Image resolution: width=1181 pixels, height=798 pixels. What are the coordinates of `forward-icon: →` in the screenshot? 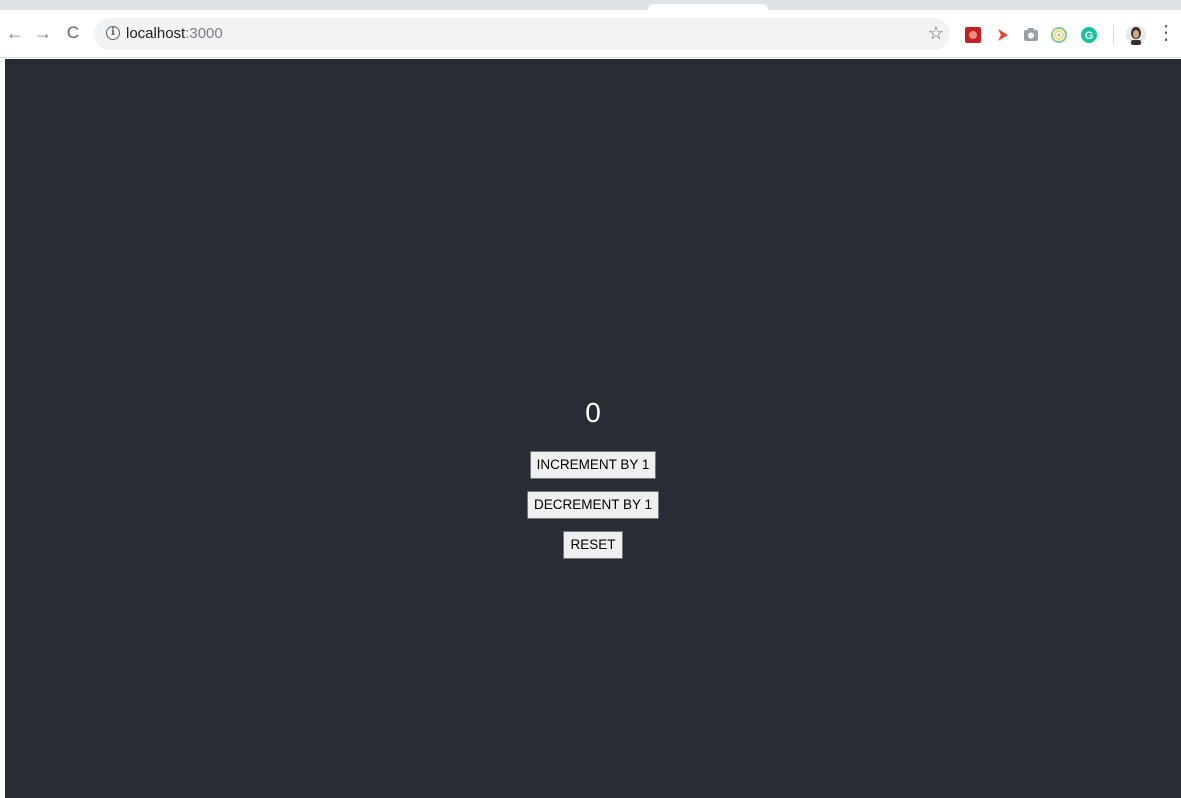 It's located at (43, 33).